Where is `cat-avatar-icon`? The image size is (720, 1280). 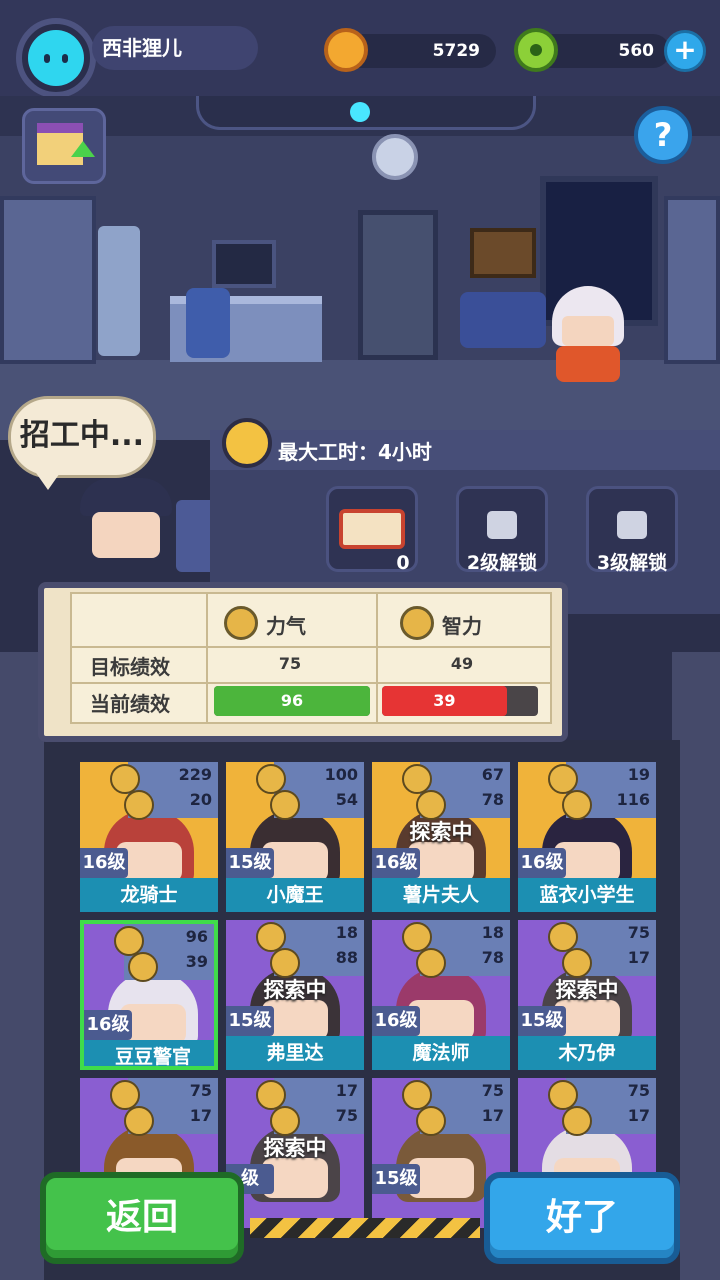
cat-avatar-icon is located at coordinates (56, 58).